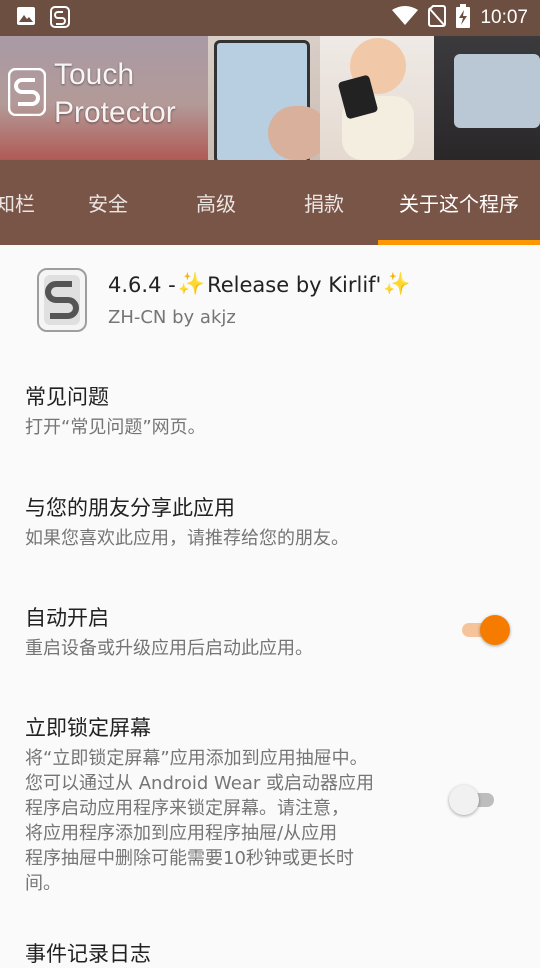  I want to click on tab-label: 捐款, so click(324, 204).